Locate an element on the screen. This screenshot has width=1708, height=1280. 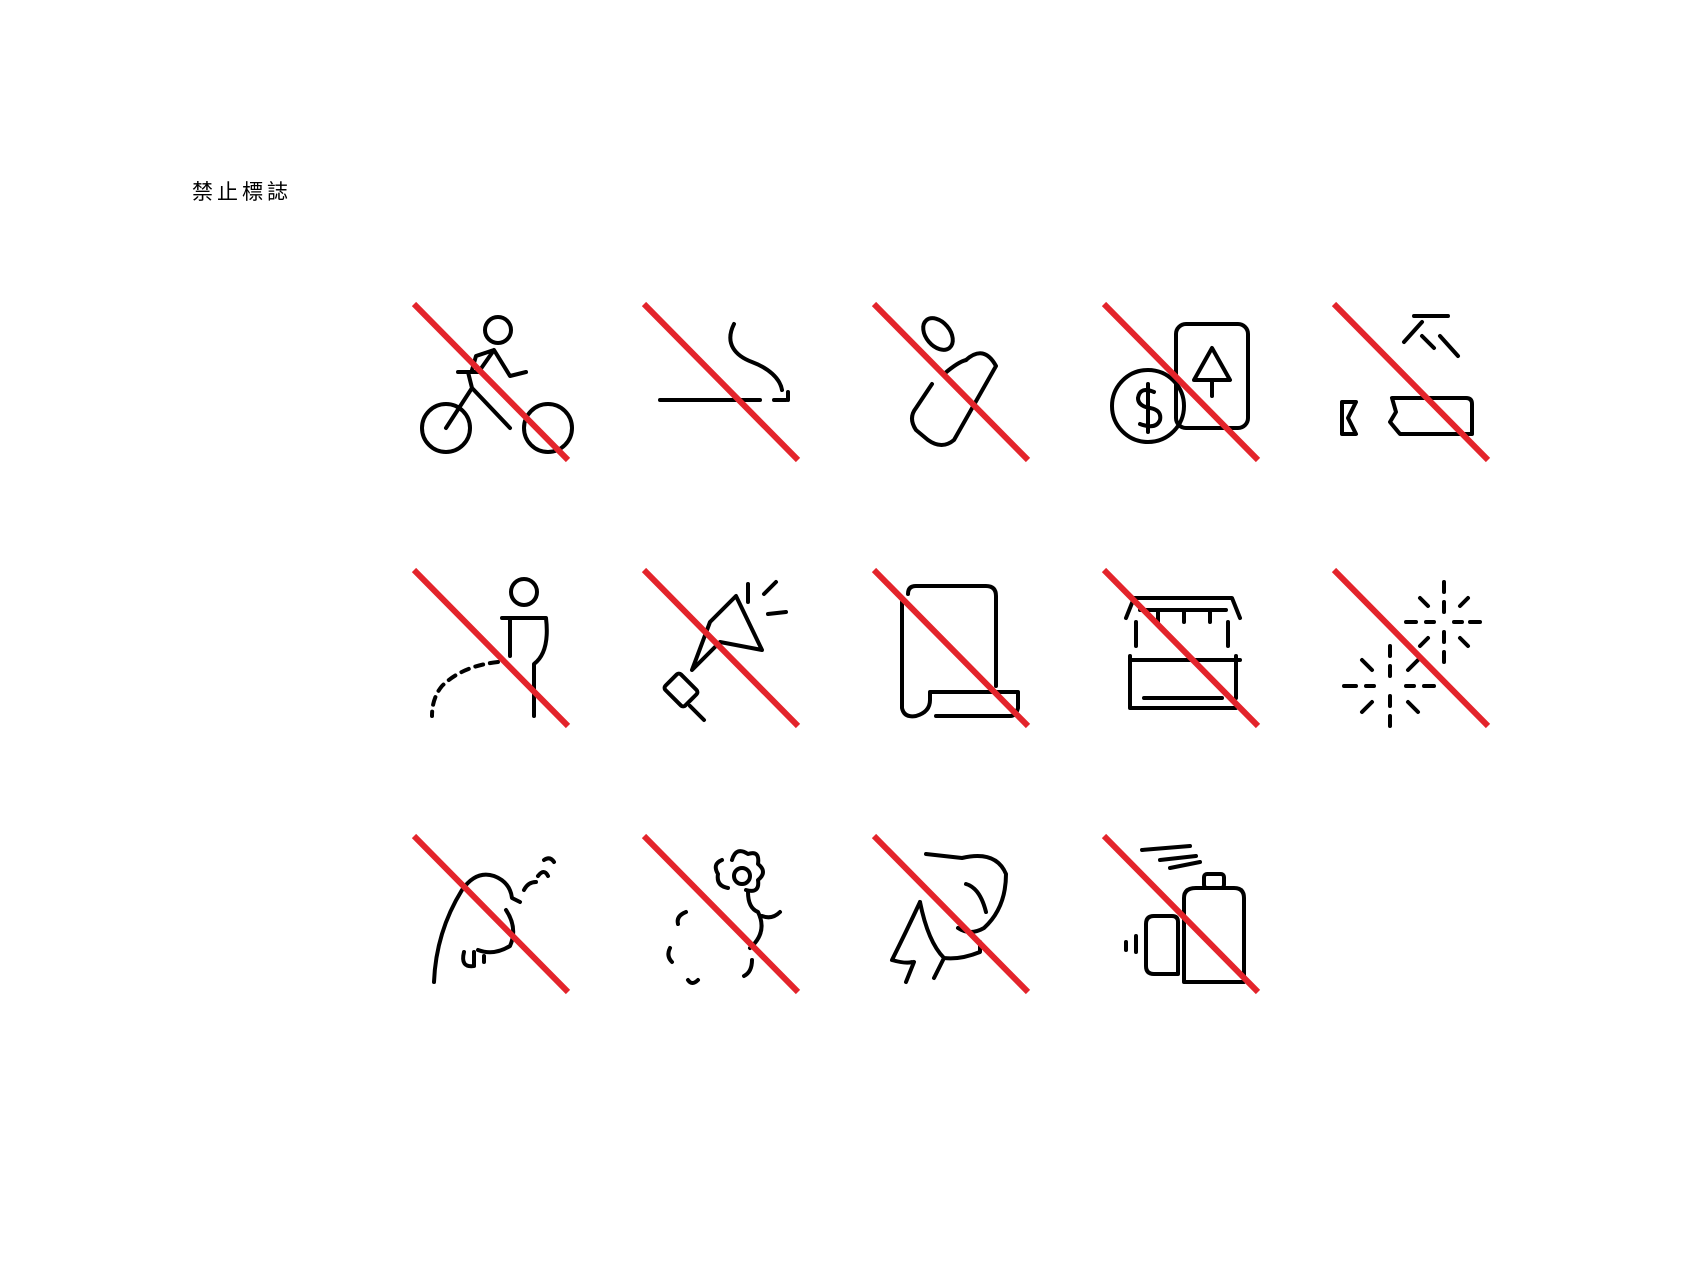
no-cycling-sign is located at coordinates (498, 388).